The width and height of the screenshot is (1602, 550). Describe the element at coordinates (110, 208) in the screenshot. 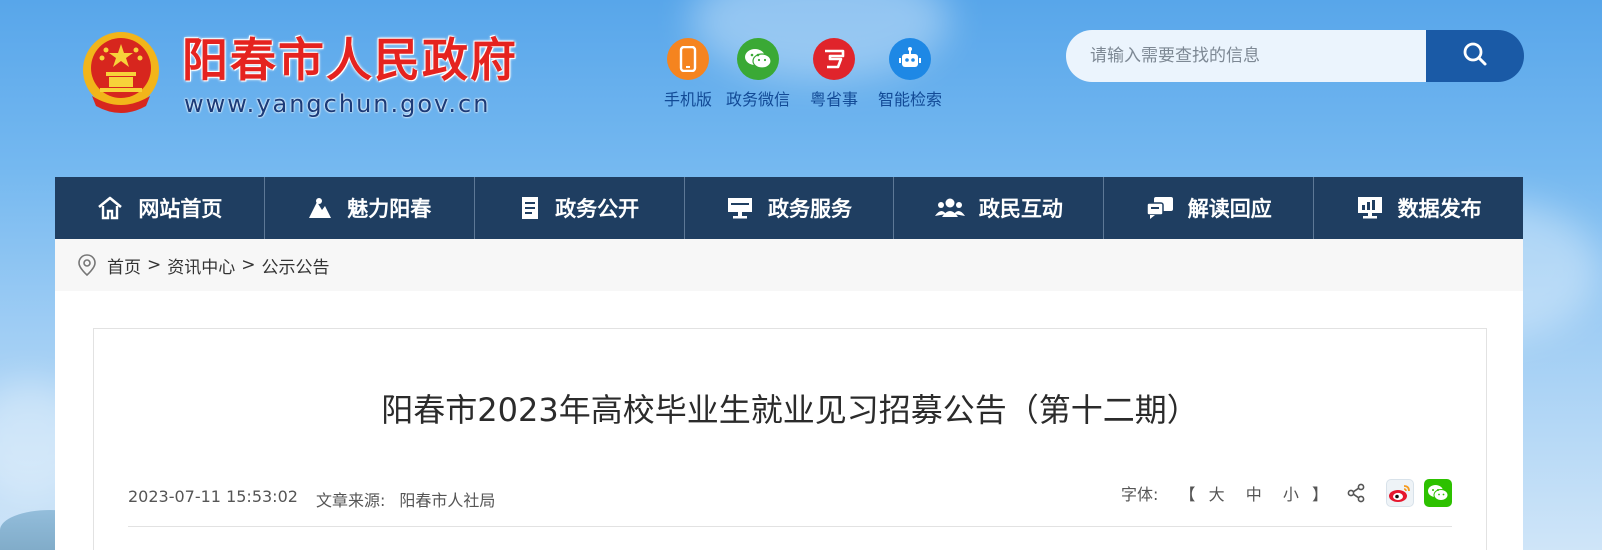

I see `home-icon` at that location.